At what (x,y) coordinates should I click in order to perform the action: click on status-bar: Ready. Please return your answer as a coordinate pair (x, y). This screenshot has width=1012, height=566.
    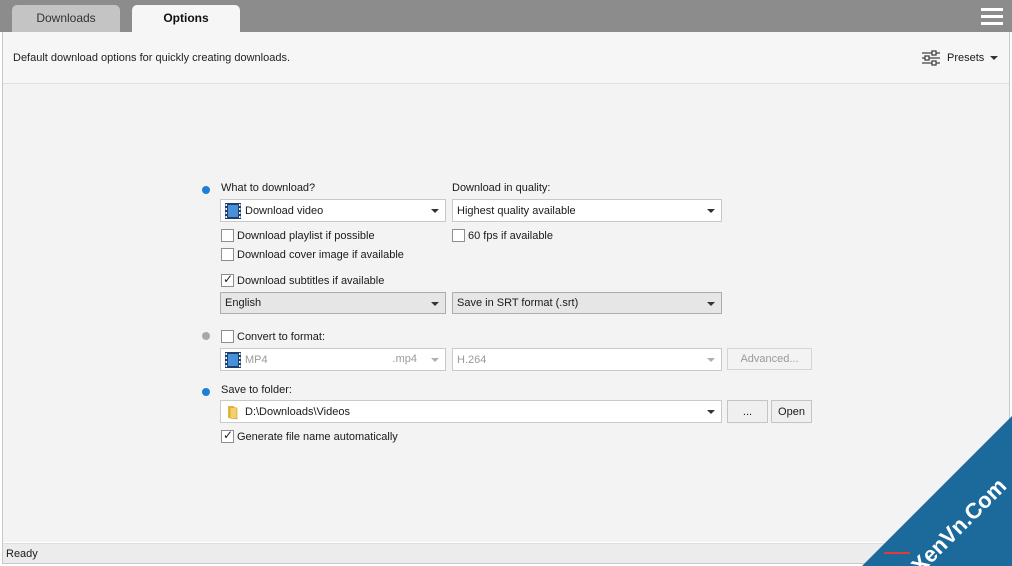
    Looking at the image, I should click on (506, 553).